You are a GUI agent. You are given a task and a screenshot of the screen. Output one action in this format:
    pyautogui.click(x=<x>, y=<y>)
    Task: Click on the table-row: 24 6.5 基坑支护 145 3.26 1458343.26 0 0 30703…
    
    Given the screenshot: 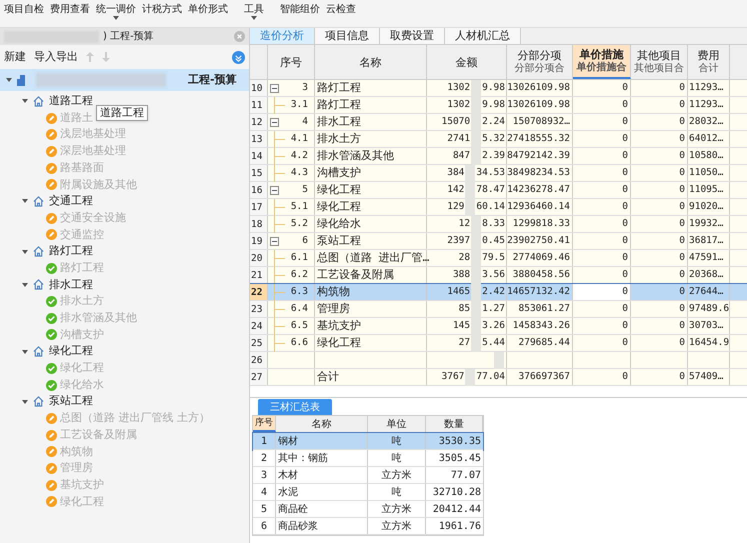 What is the action you would take?
    pyautogui.click(x=498, y=326)
    